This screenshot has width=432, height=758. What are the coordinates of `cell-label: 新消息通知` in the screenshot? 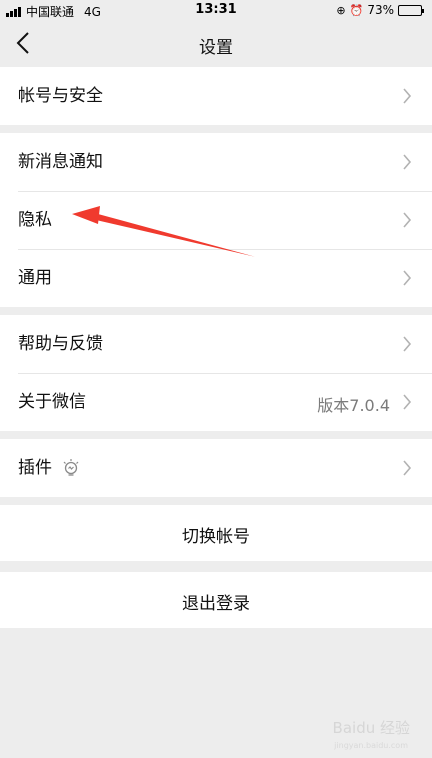 It's located at (60, 162).